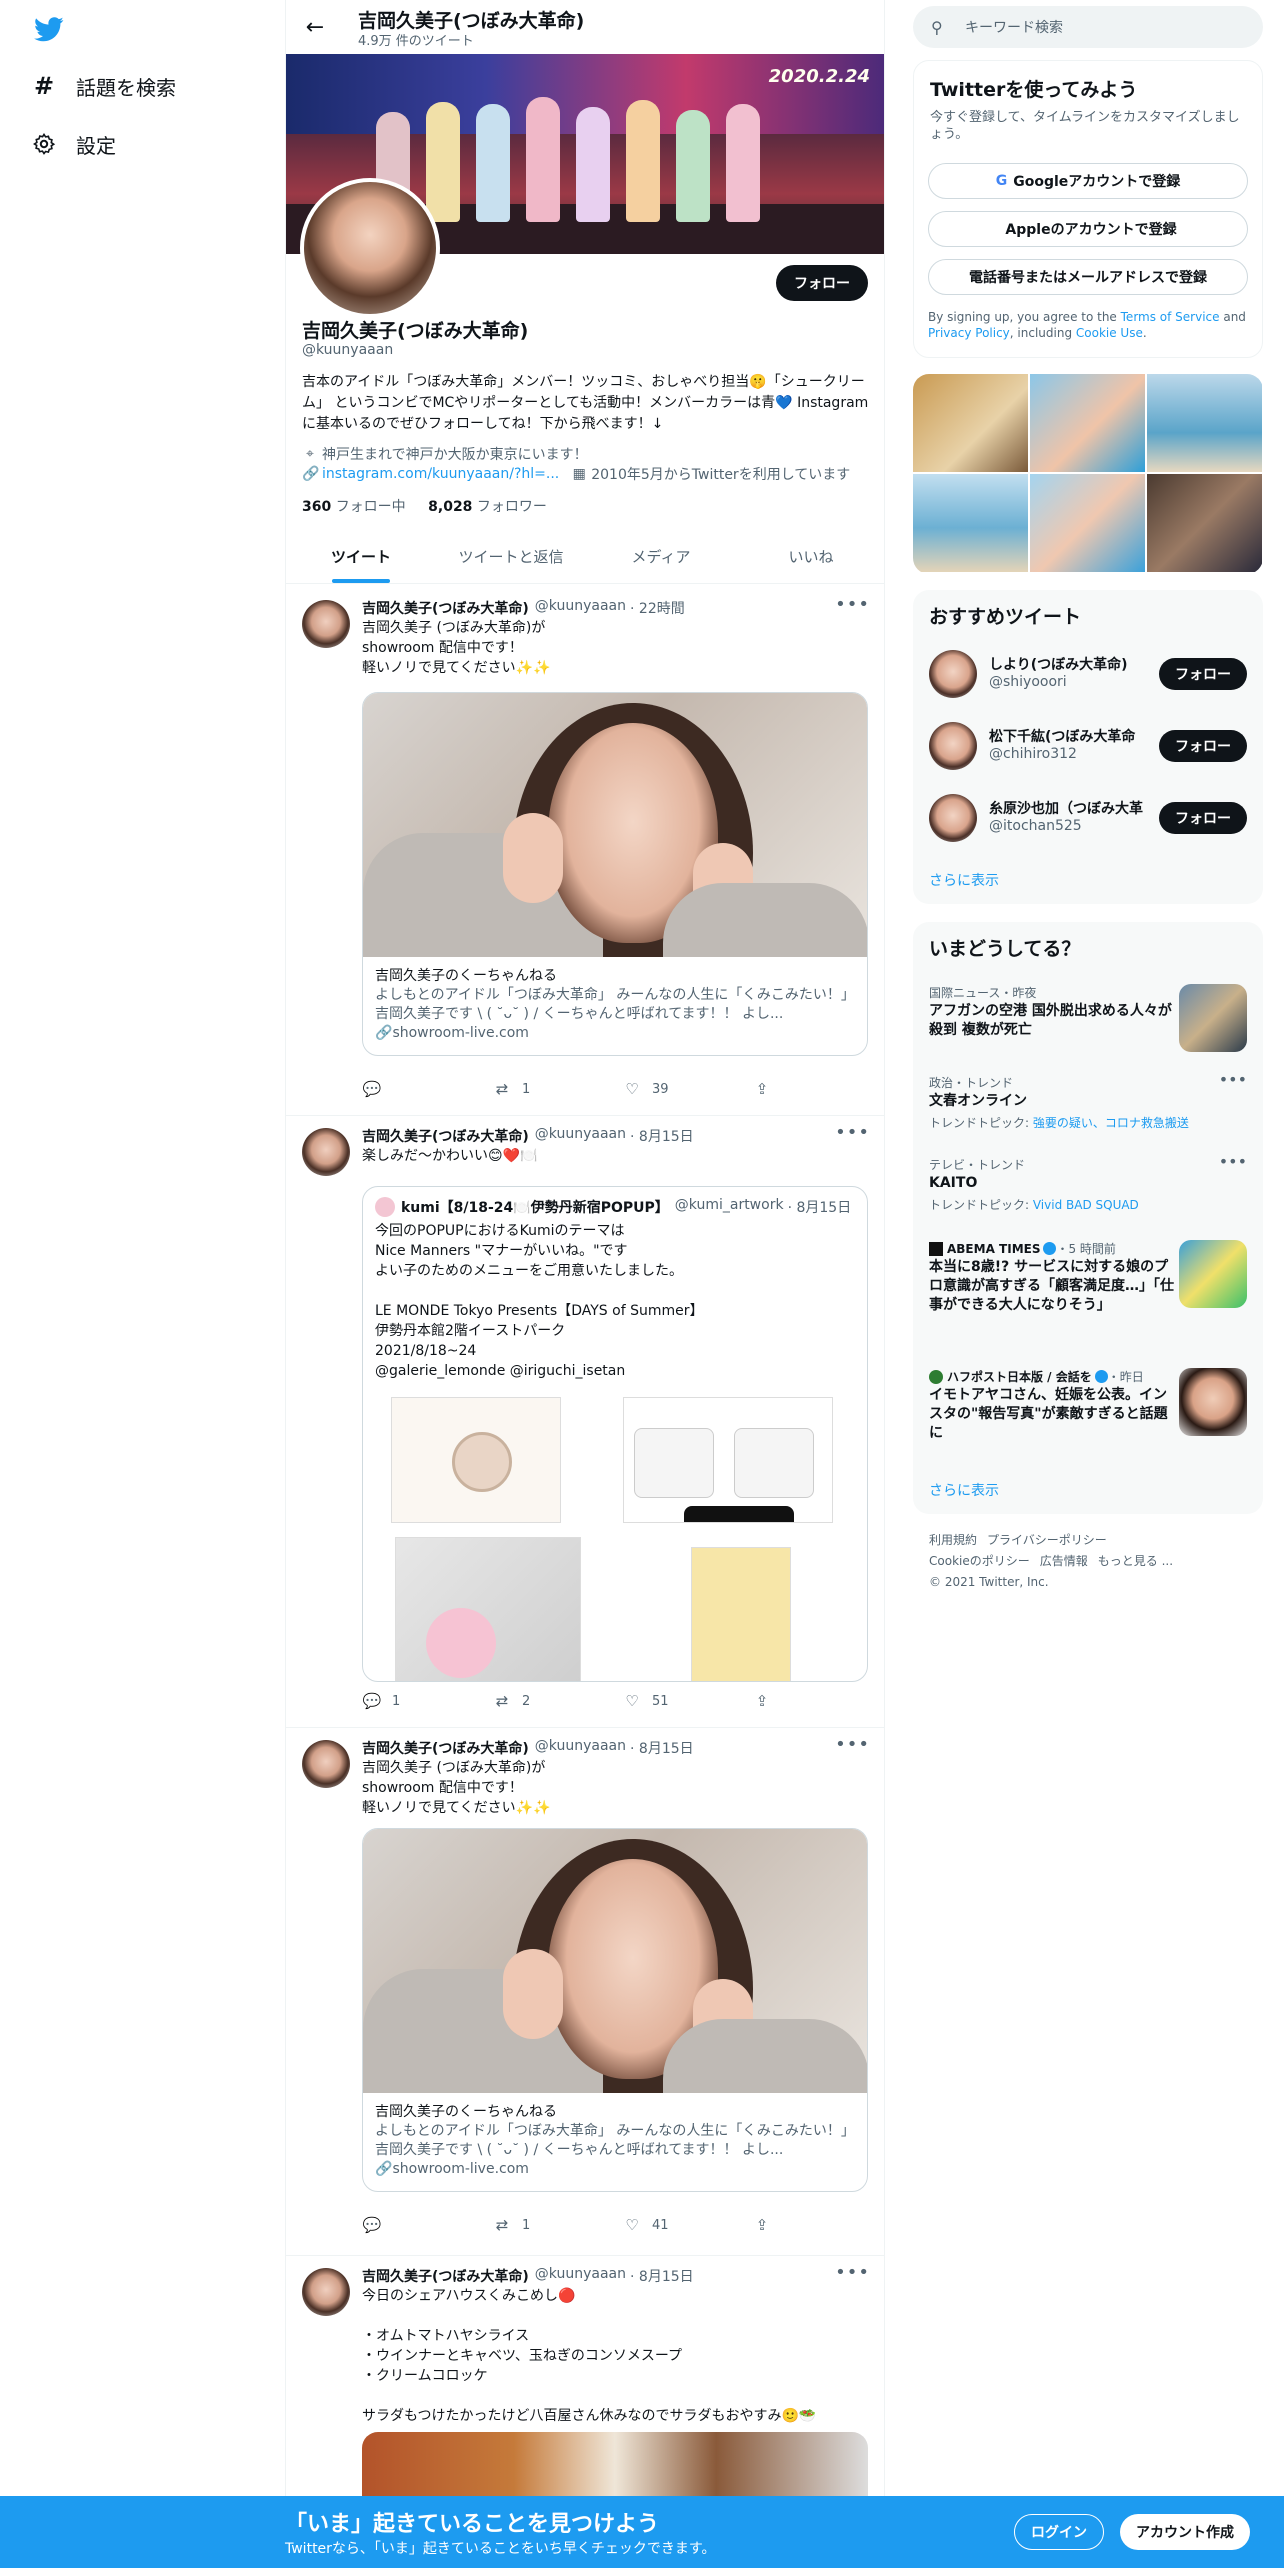 The width and height of the screenshot is (1284, 2568). I want to click on footer-link-cookie: Cookieのポリシー, so click(979, 1561).